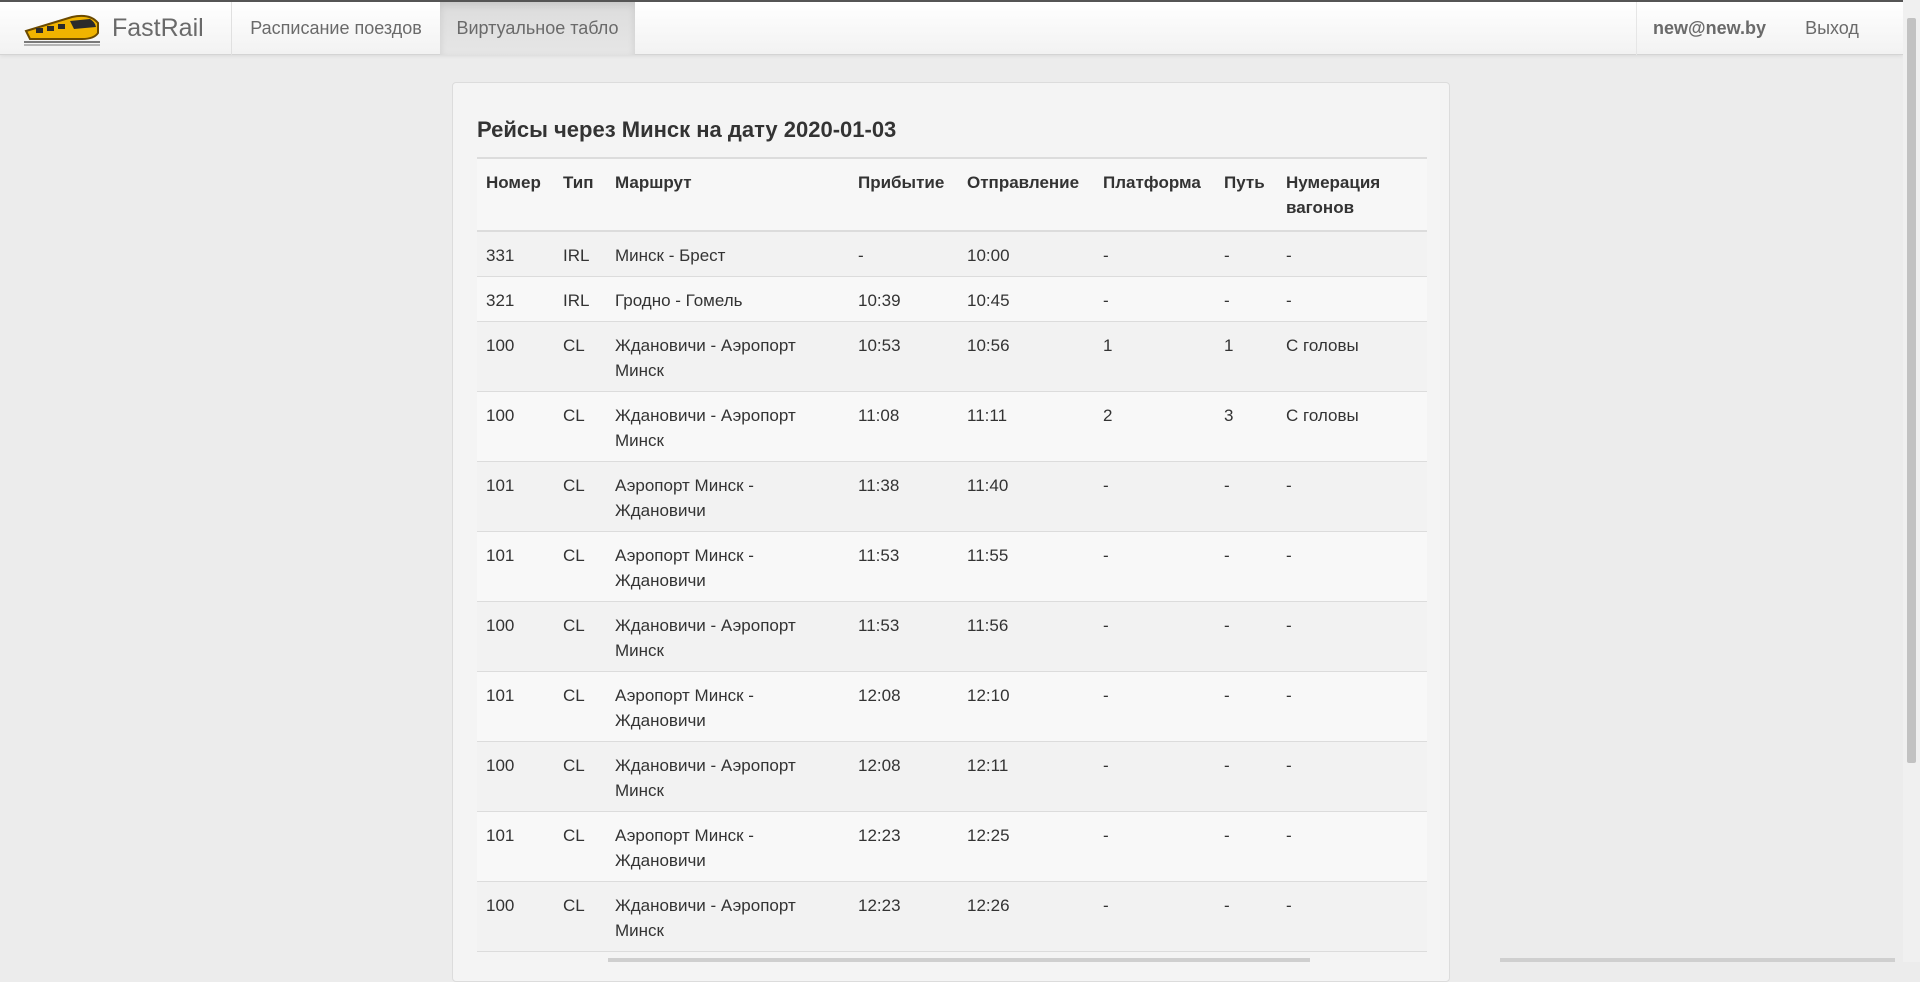  Describe the element at coordinates (903, 254) in the screenshot. I see `cell-arrival: -` at that location.